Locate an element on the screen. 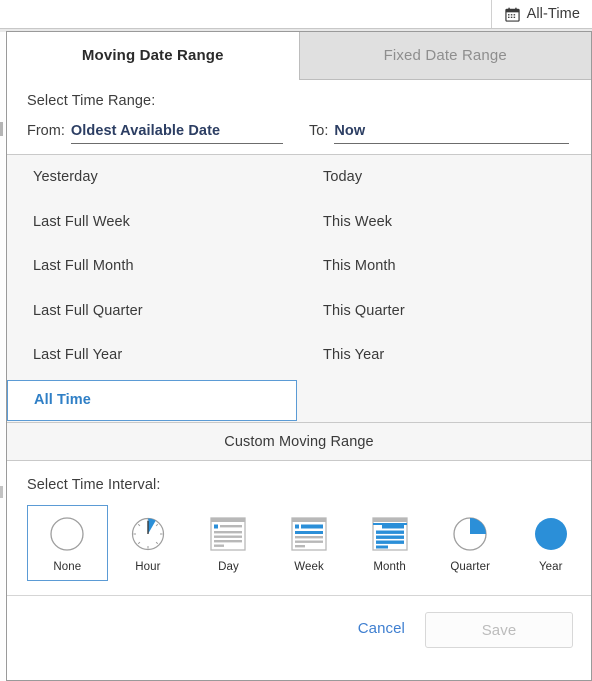  interval-option-year: Year is located at coordinates (550, 543).